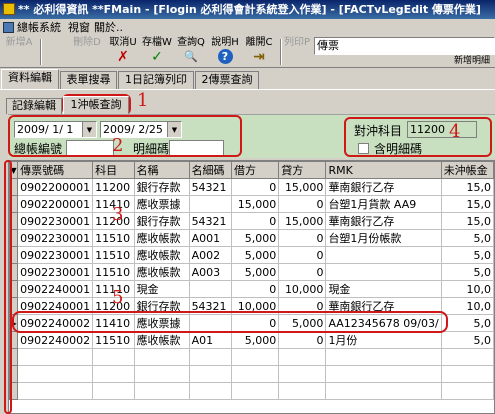 The image size is (495, 414). I want to click on empty-cell, so click(210, 374).